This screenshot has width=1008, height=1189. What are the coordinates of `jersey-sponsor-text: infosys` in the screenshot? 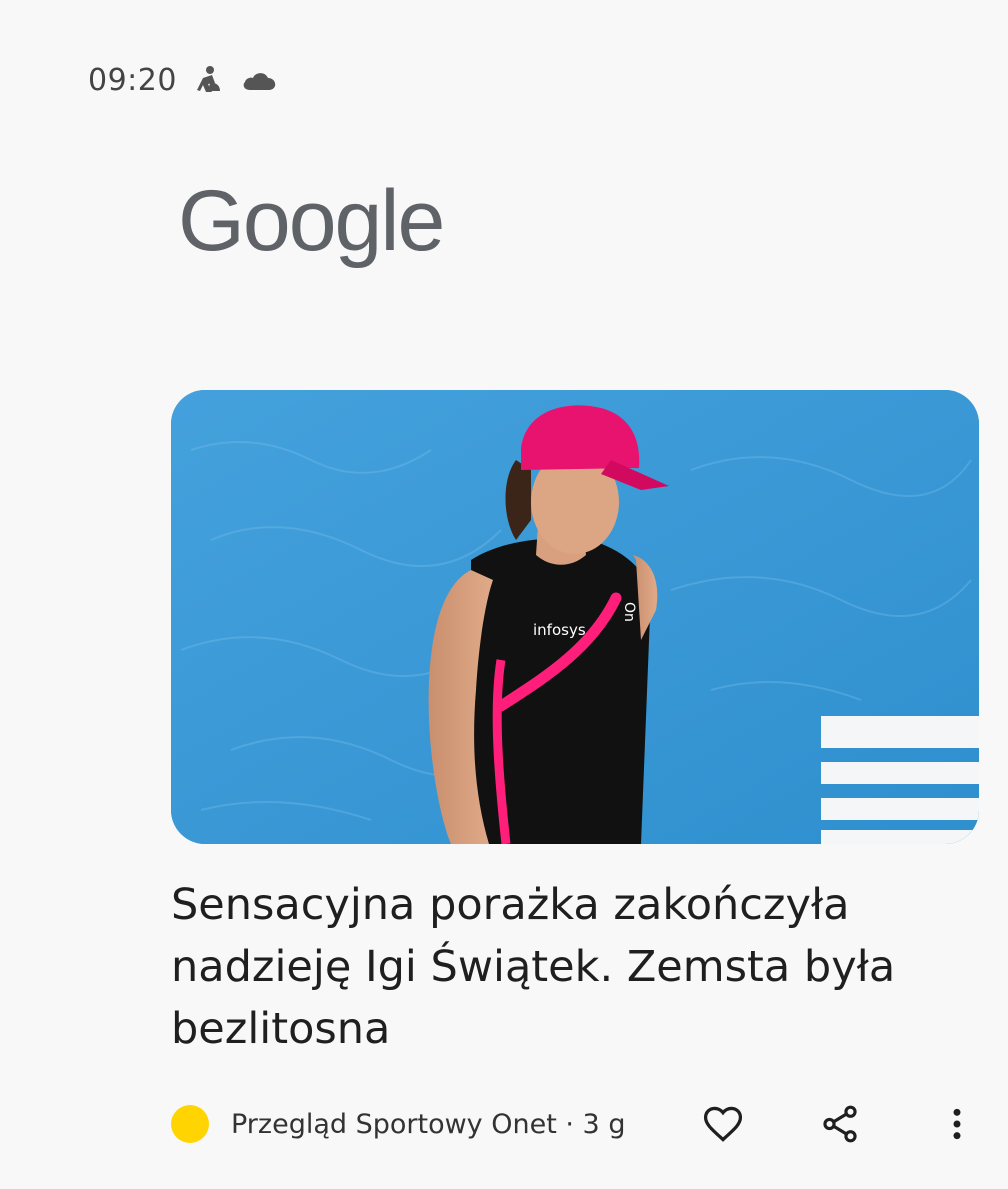 It's located at (559, 630).